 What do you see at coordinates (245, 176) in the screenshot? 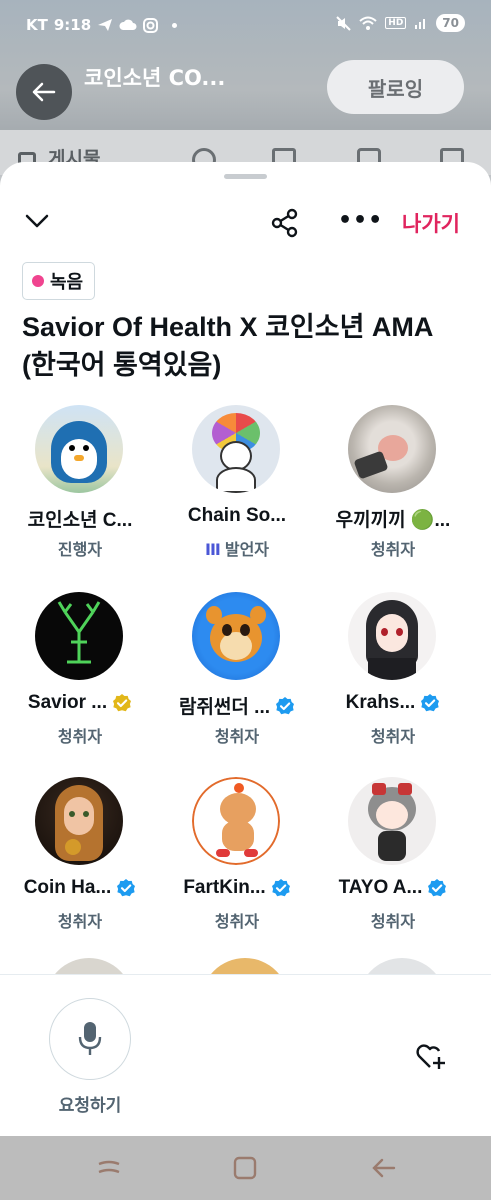
I see `drag-handle` at bounding box center [245, 176].